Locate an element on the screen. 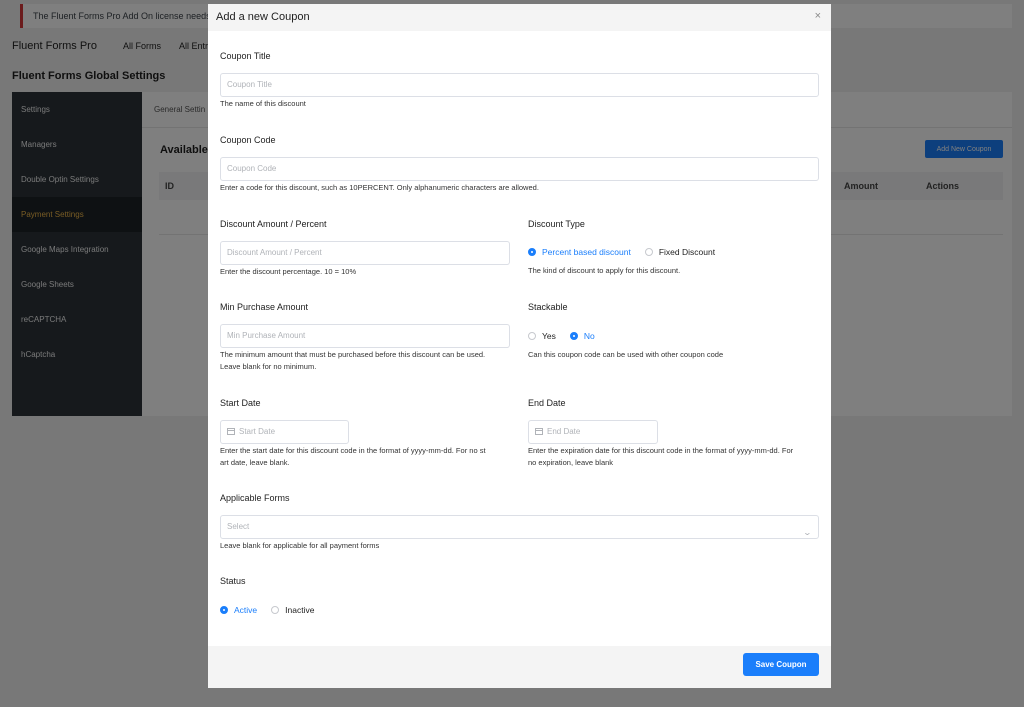  status-radio-group: Active Inactive is located at coordinates (274, 610).